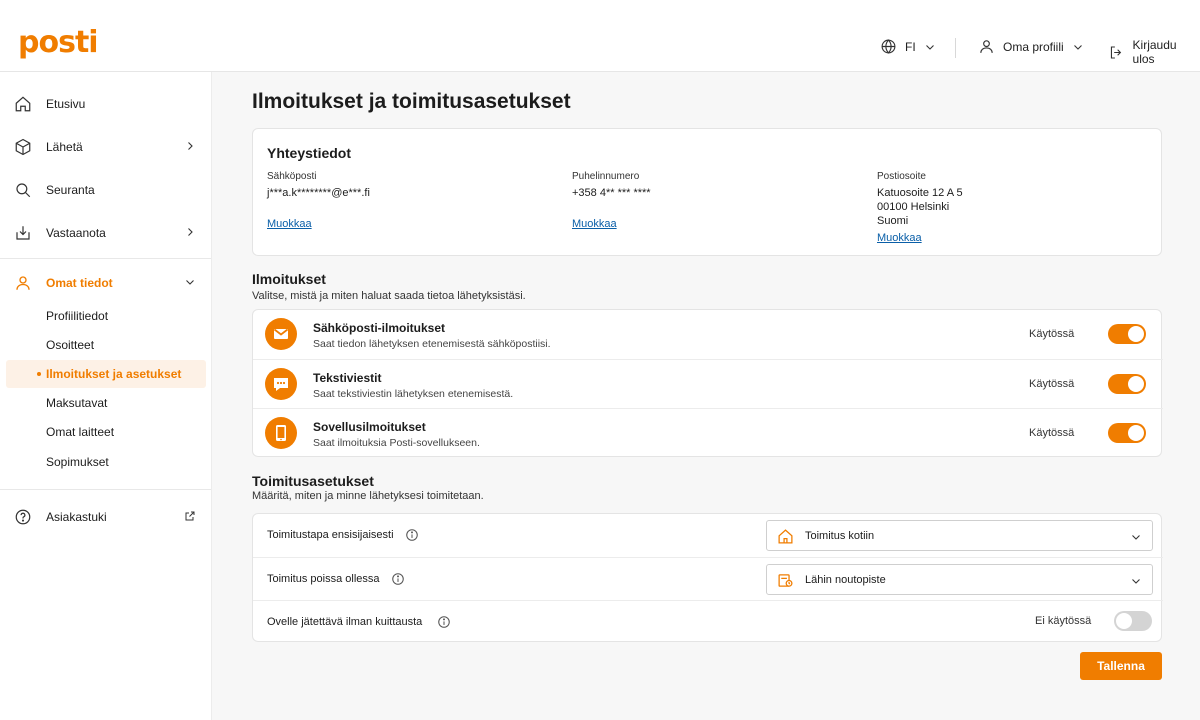 This screenshot has height=720, width=1200. I want to click on chat-icon, so click(281, 384).